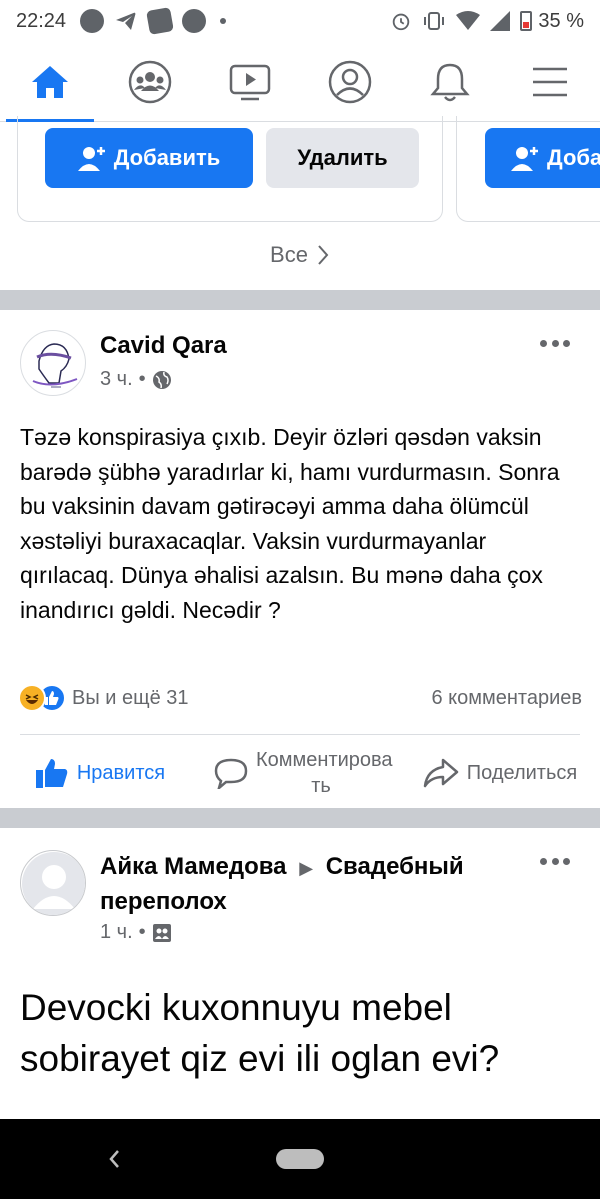 This screenshot has width=600, height=1199. I want to click on share-button: Поделиться, so click(500, 773).